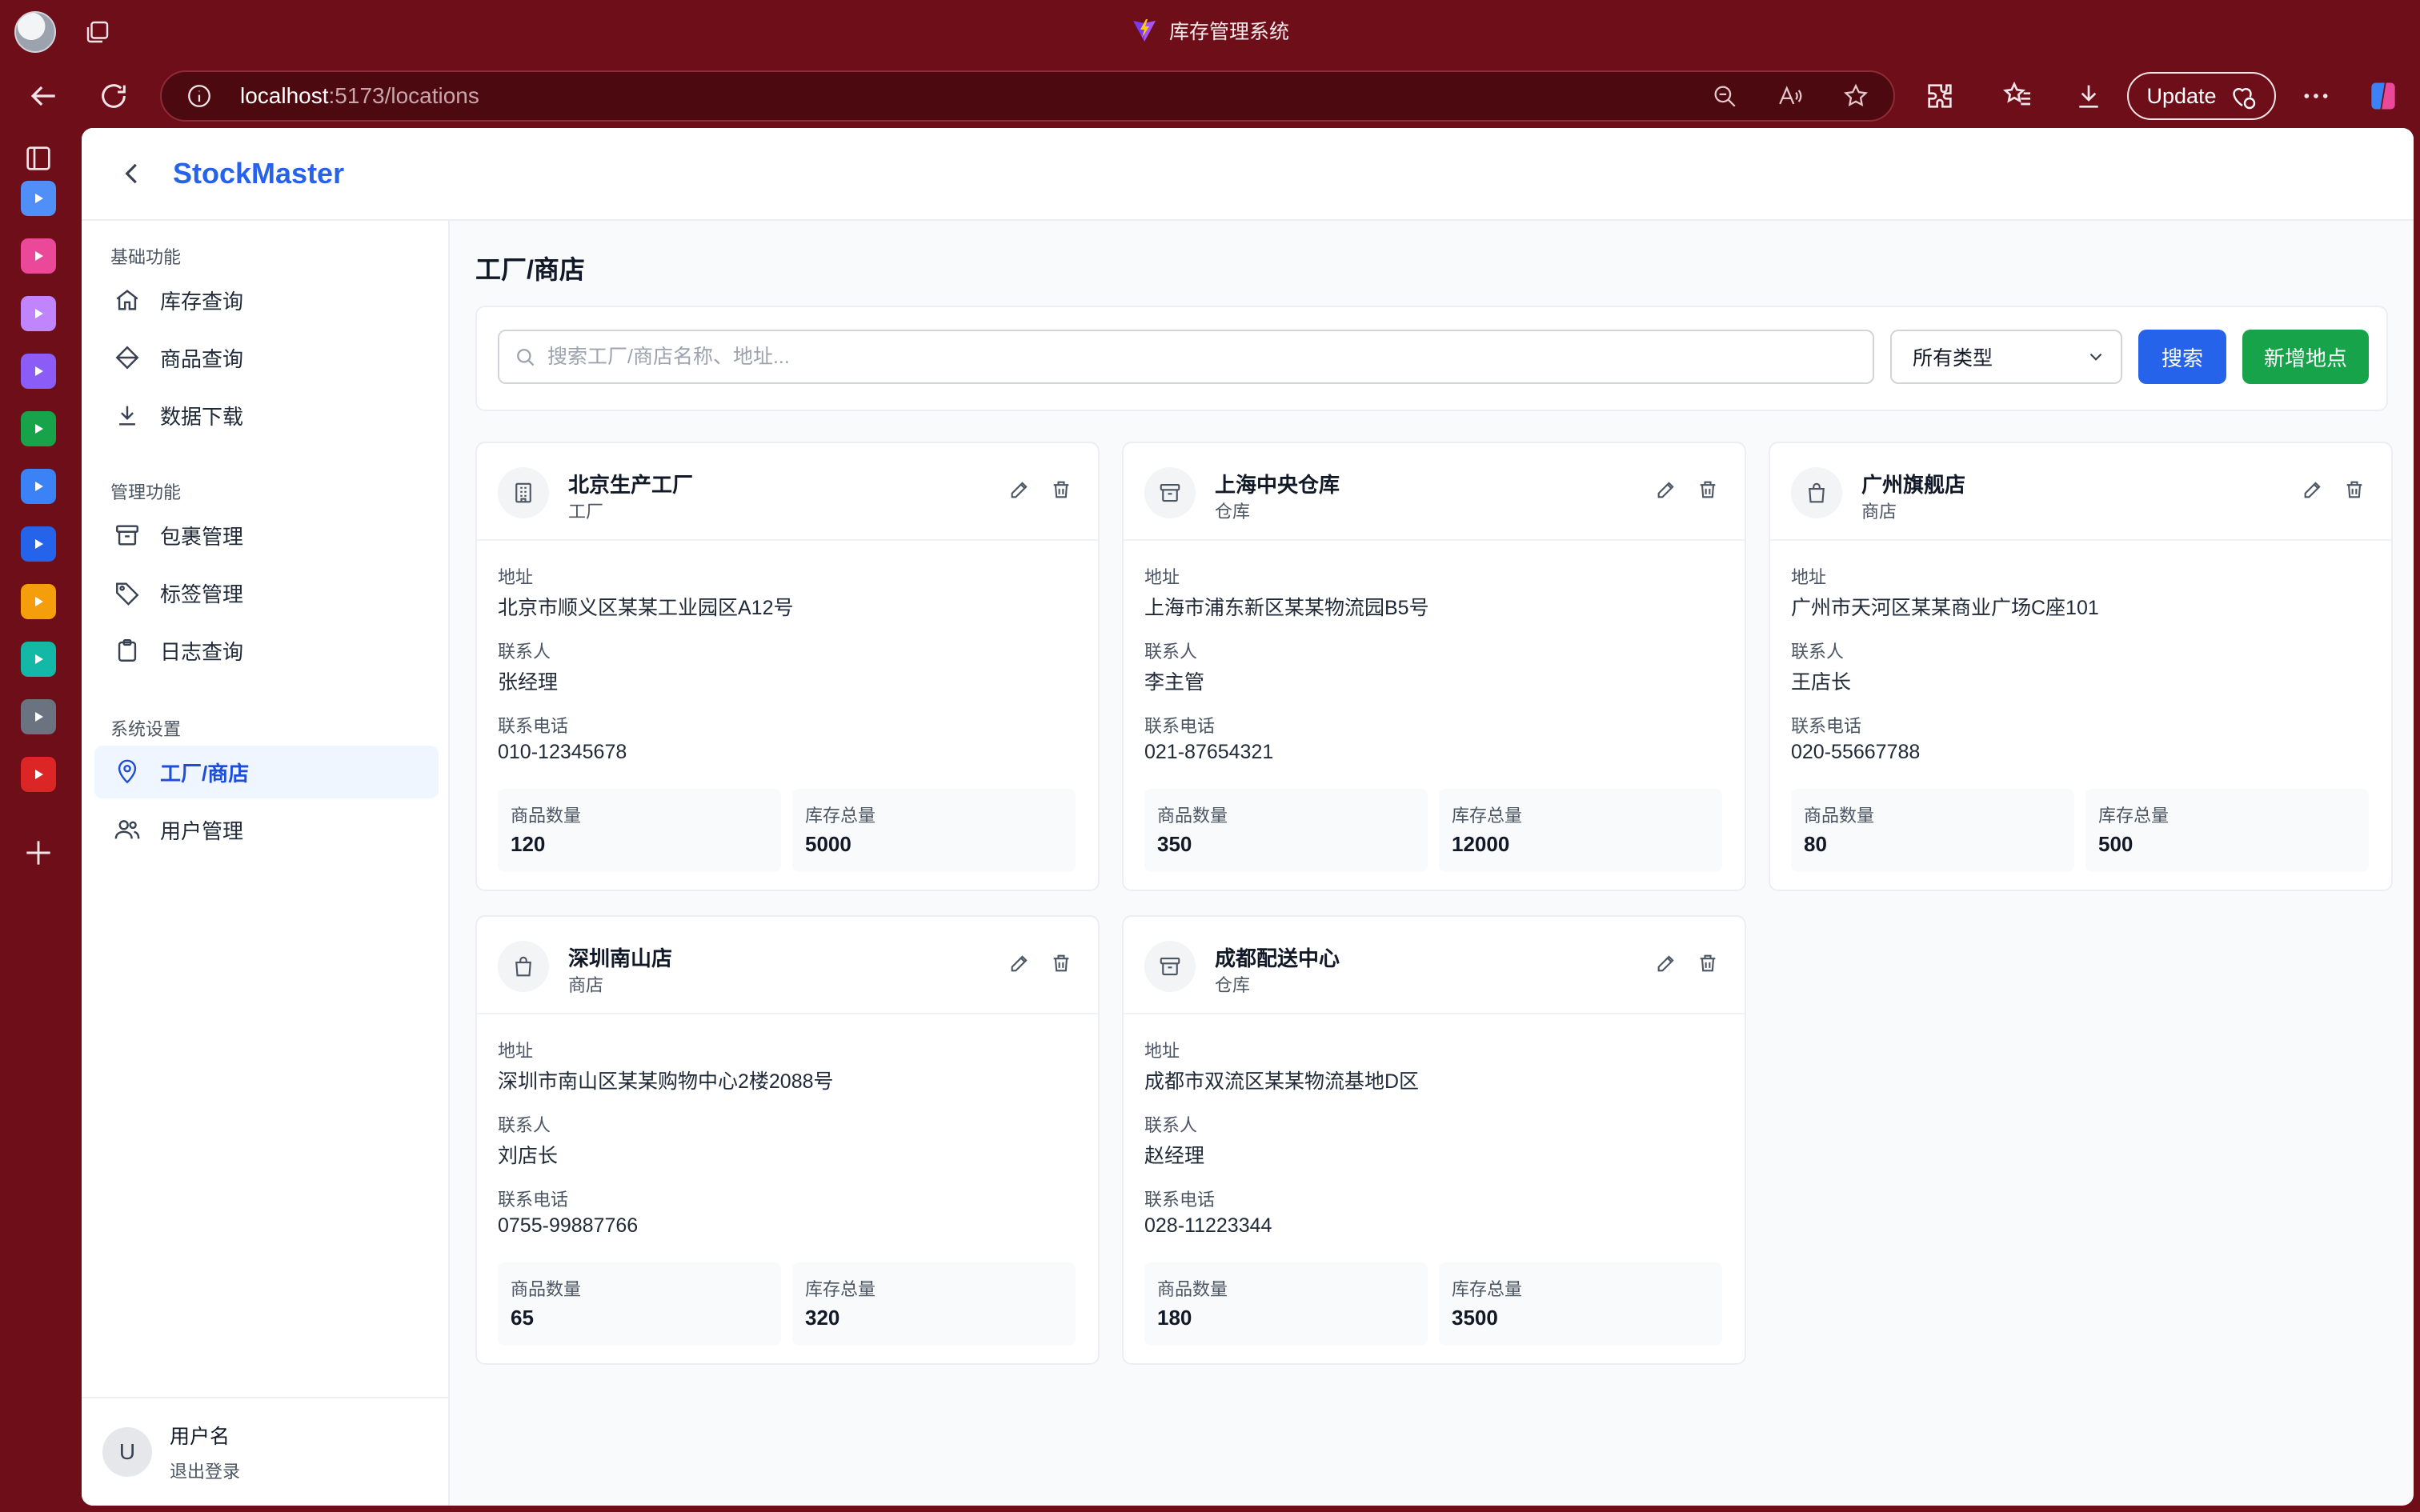  I want to click on stock-total-value: 320, so click(822, 1318).